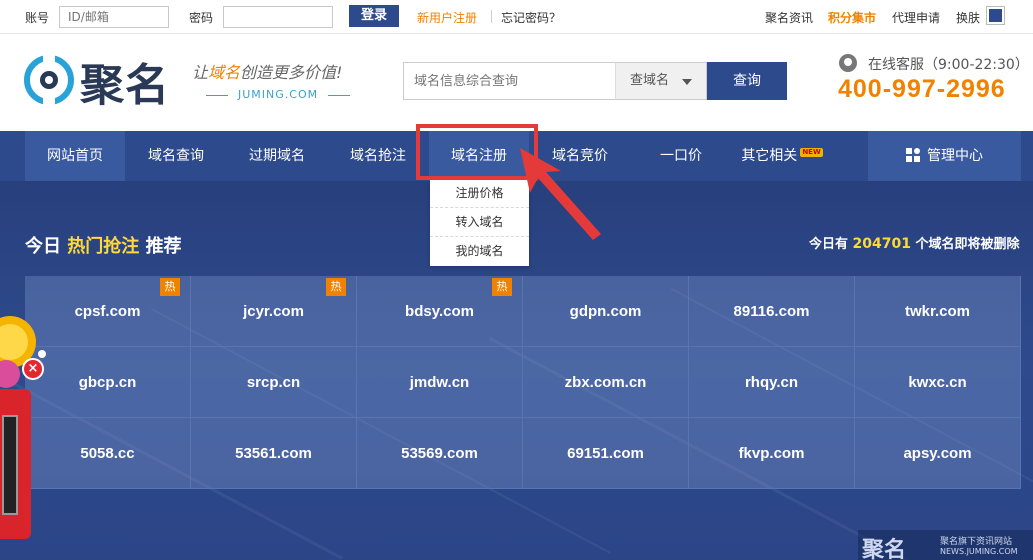 Image resolution: width=1033 pixels, height=560 pixels. I want to click on register-dropdown-menu: 注册价格 转入域名 我的域名, so click(479, 222).